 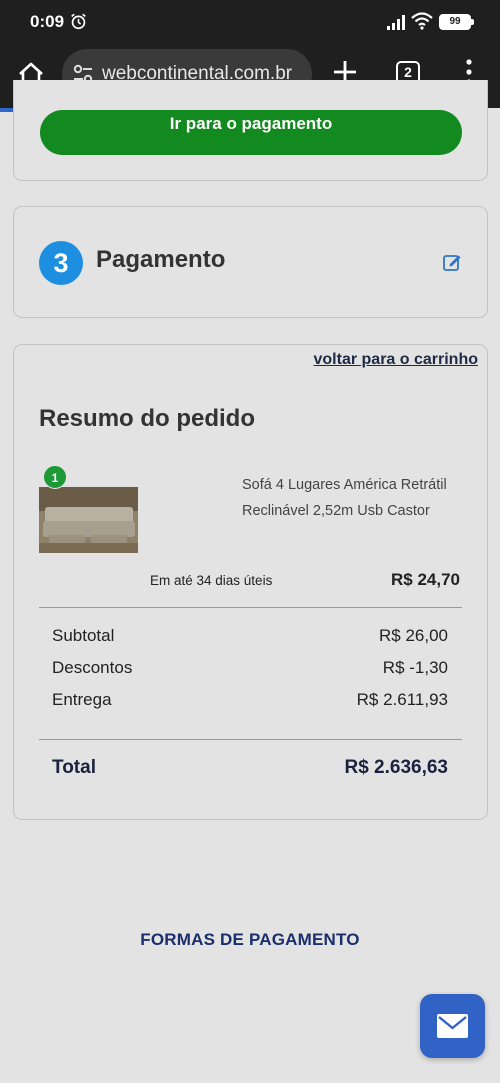 I want to click on contact-button, so click(x=452, y=1026).